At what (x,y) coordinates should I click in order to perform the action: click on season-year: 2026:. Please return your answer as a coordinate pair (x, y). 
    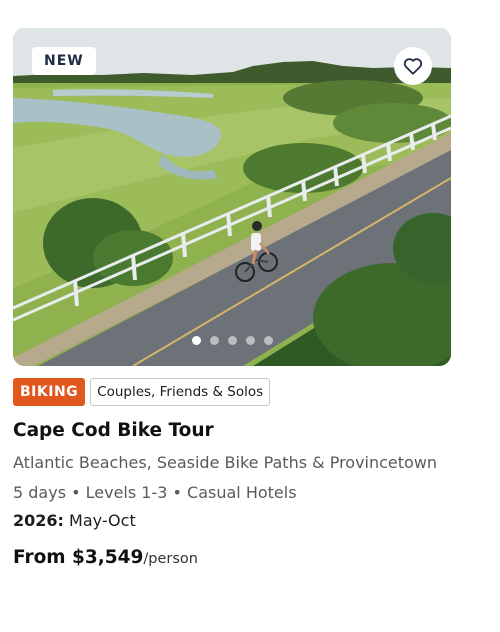
    Looking at the image, I should click on (38, 520).